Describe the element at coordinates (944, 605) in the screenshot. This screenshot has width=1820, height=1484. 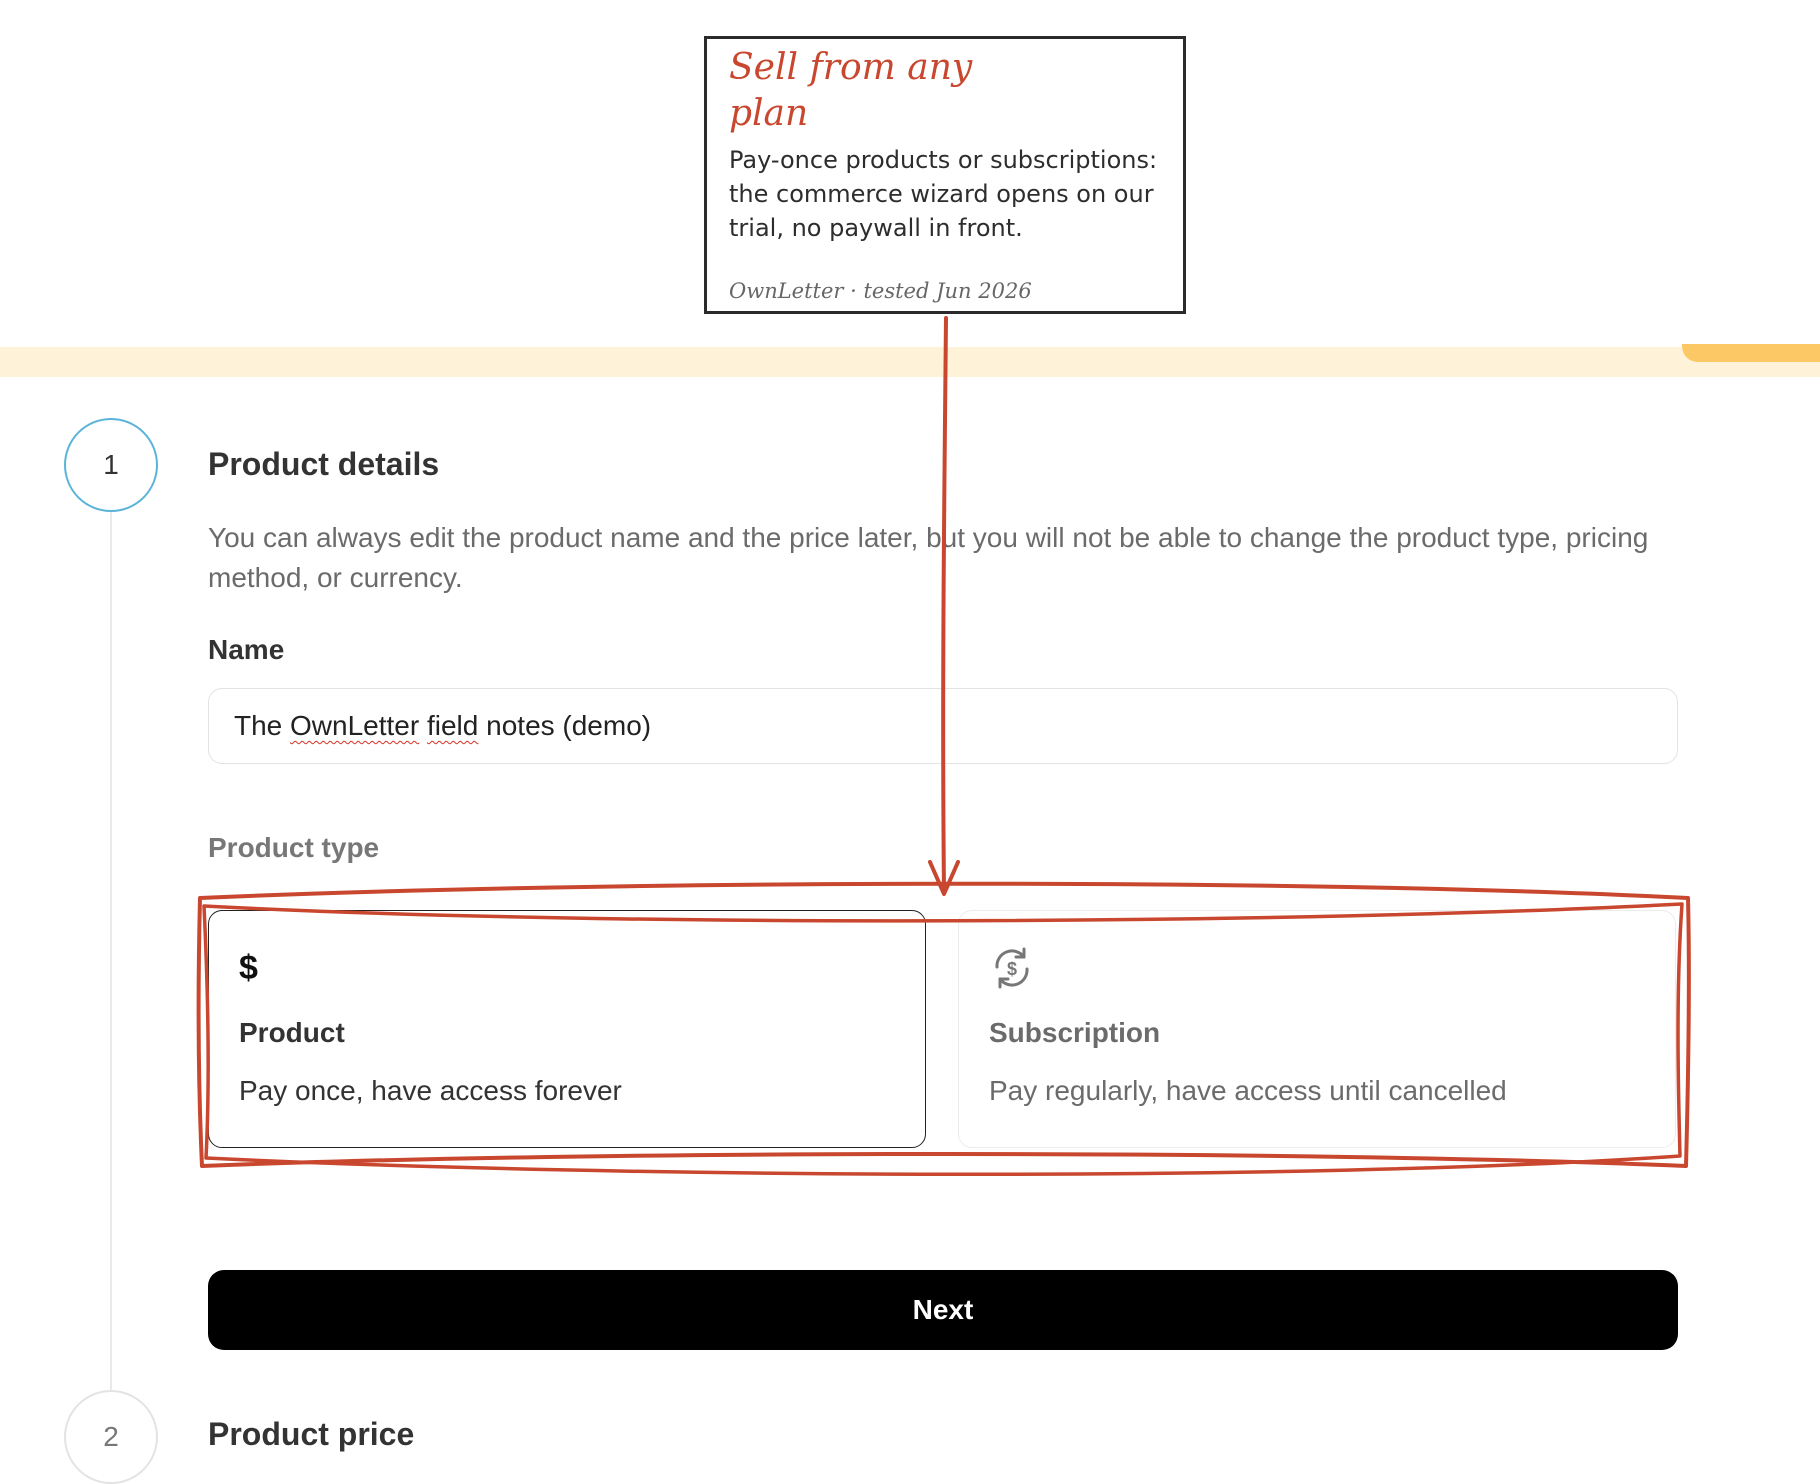
I see `annotation-arrow-line` at that location.